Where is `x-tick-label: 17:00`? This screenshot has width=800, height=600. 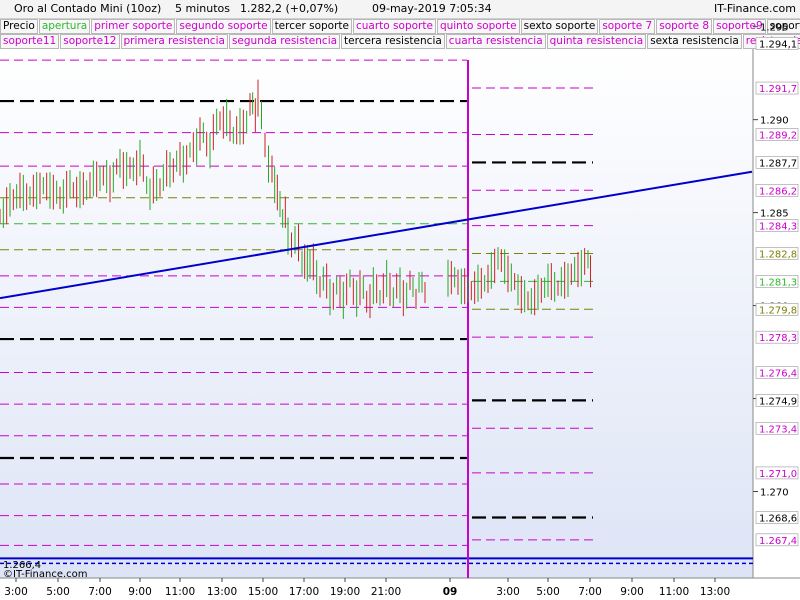 x-tick-label: 17:00 is located at coordinates (304, 592).